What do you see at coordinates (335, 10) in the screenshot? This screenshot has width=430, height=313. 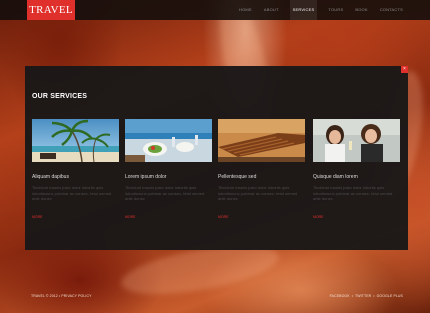 I see `nav-tours: TOURS` at bounding box center [335, 10].